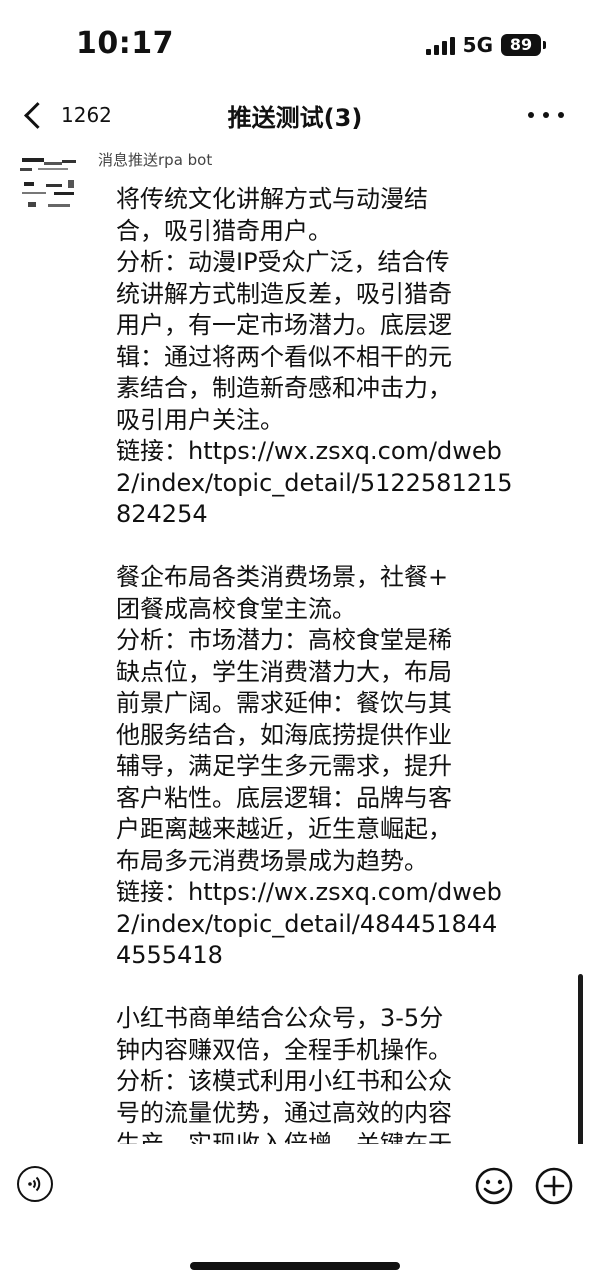  Describe the element at coordinates (155, 160) in the screenshot. I see `sender-name: 消息推送rpa bot` at that location.